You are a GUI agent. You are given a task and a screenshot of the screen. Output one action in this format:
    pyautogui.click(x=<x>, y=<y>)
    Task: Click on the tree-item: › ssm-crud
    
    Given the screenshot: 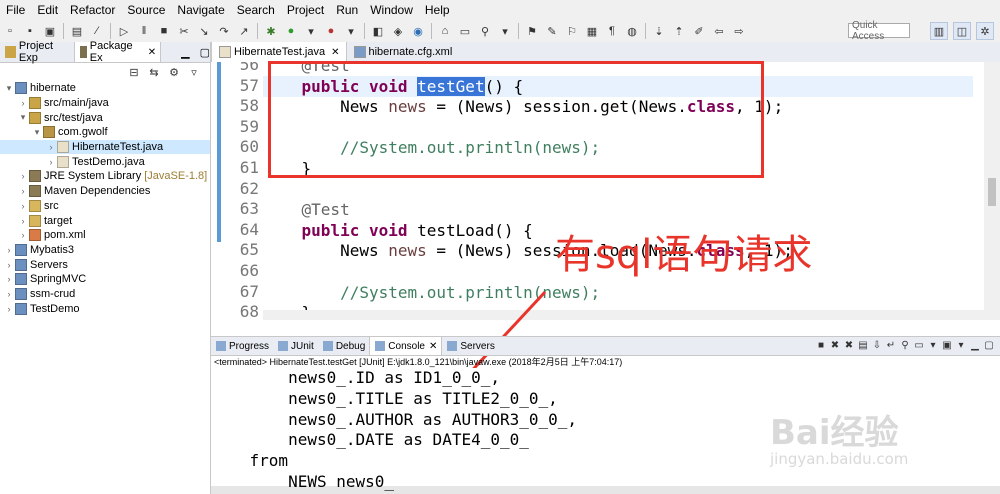 What is the action you would take?
    pyautogui.click(x=105, y=294)
    